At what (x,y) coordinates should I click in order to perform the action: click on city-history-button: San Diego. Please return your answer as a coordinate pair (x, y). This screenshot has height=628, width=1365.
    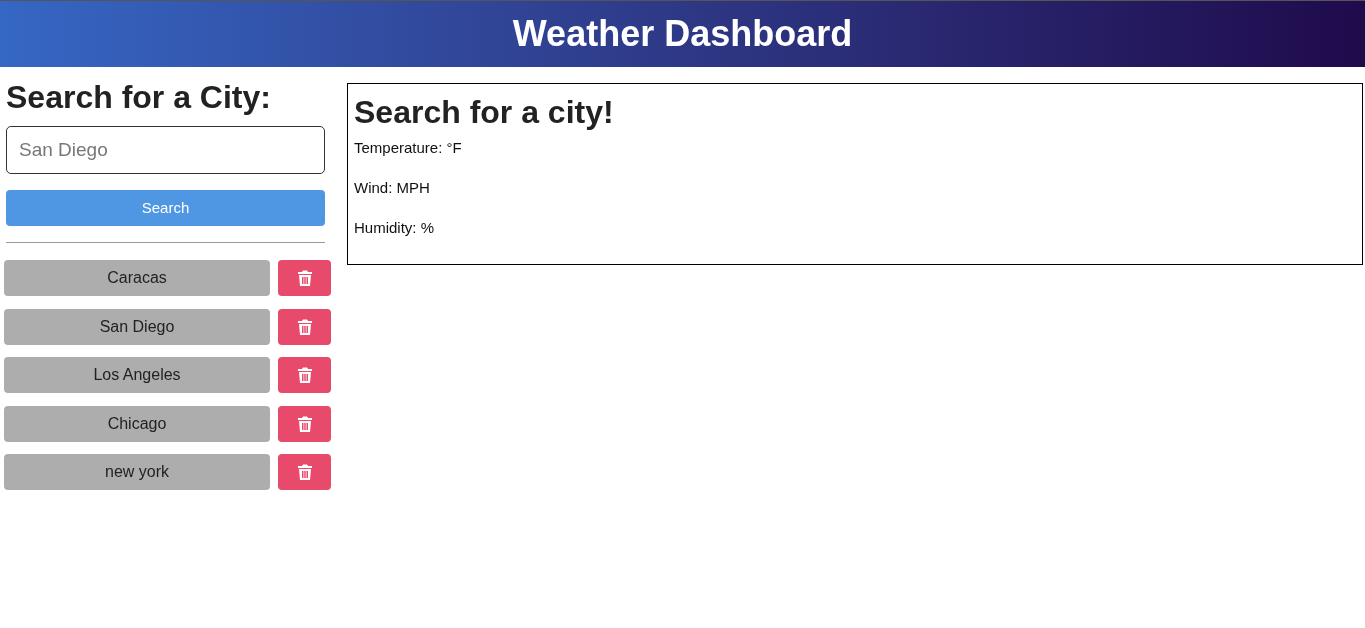
    Looking at the image, I should click on (137, 326).